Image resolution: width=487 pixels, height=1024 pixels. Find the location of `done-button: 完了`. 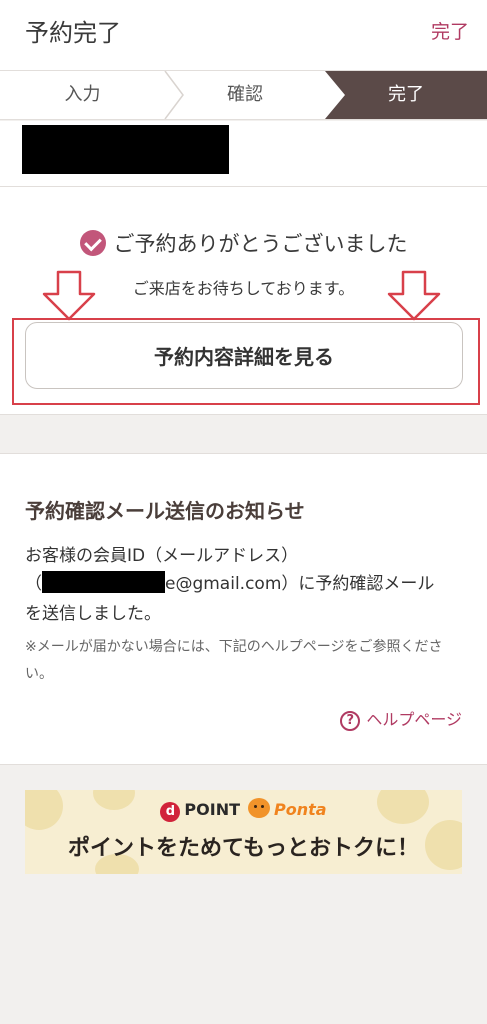

done-button: 完了 is located at coordinates (450, 30).